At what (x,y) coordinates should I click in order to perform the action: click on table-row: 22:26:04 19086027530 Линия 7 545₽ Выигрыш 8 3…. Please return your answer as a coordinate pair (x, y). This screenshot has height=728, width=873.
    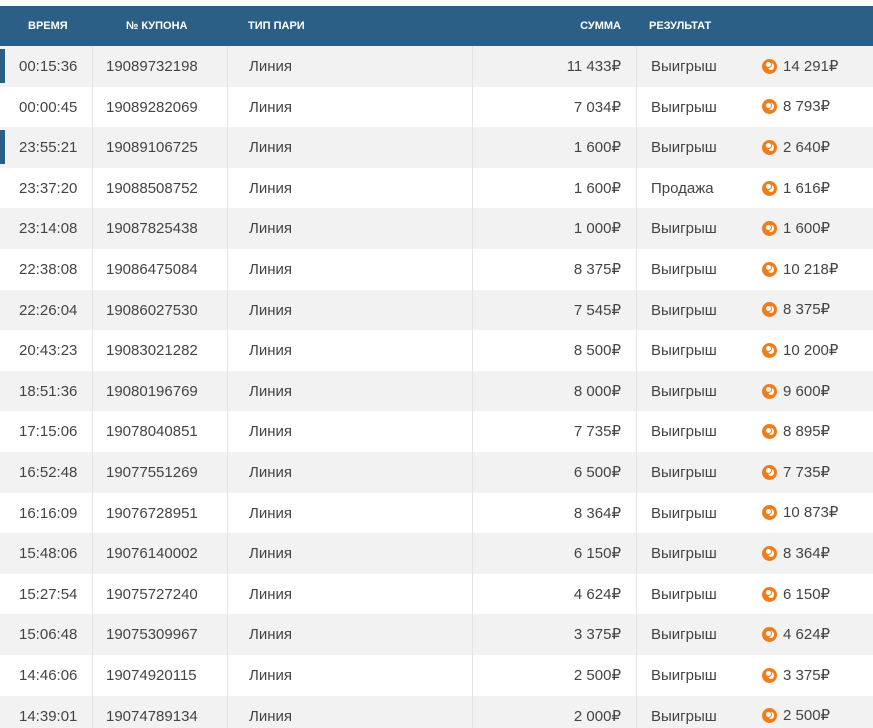
    Looking at the image, I should click on (436, 310).